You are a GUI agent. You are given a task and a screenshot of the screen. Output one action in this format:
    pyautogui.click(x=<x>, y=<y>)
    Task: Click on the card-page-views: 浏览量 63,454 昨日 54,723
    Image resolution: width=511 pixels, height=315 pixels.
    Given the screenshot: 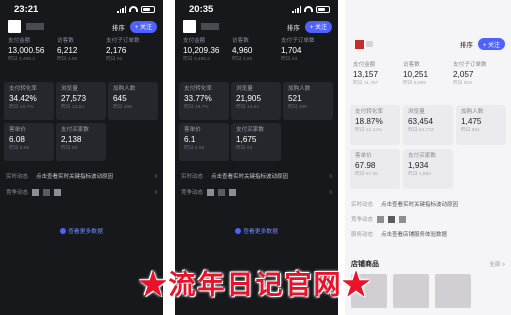 What is the action you would take?
    pyautogui.click(x=428, y=125)
    